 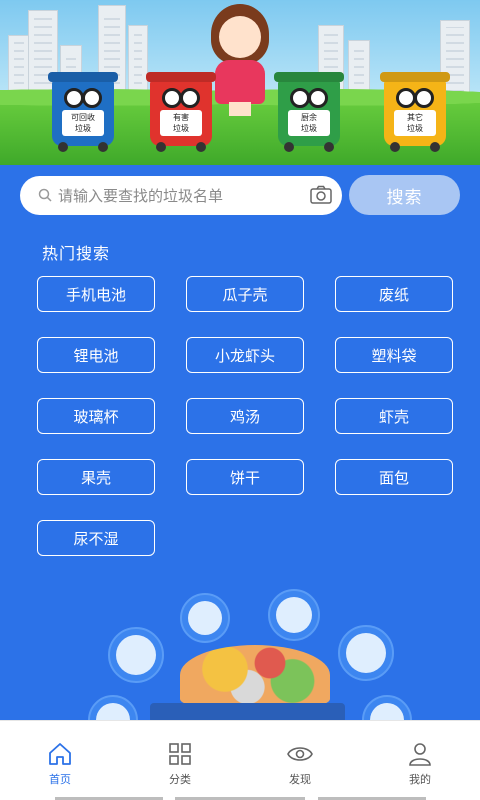 I want to click on bottom-tab-bar: 首页 分类 发现 我的, so click(x=240, y=760).